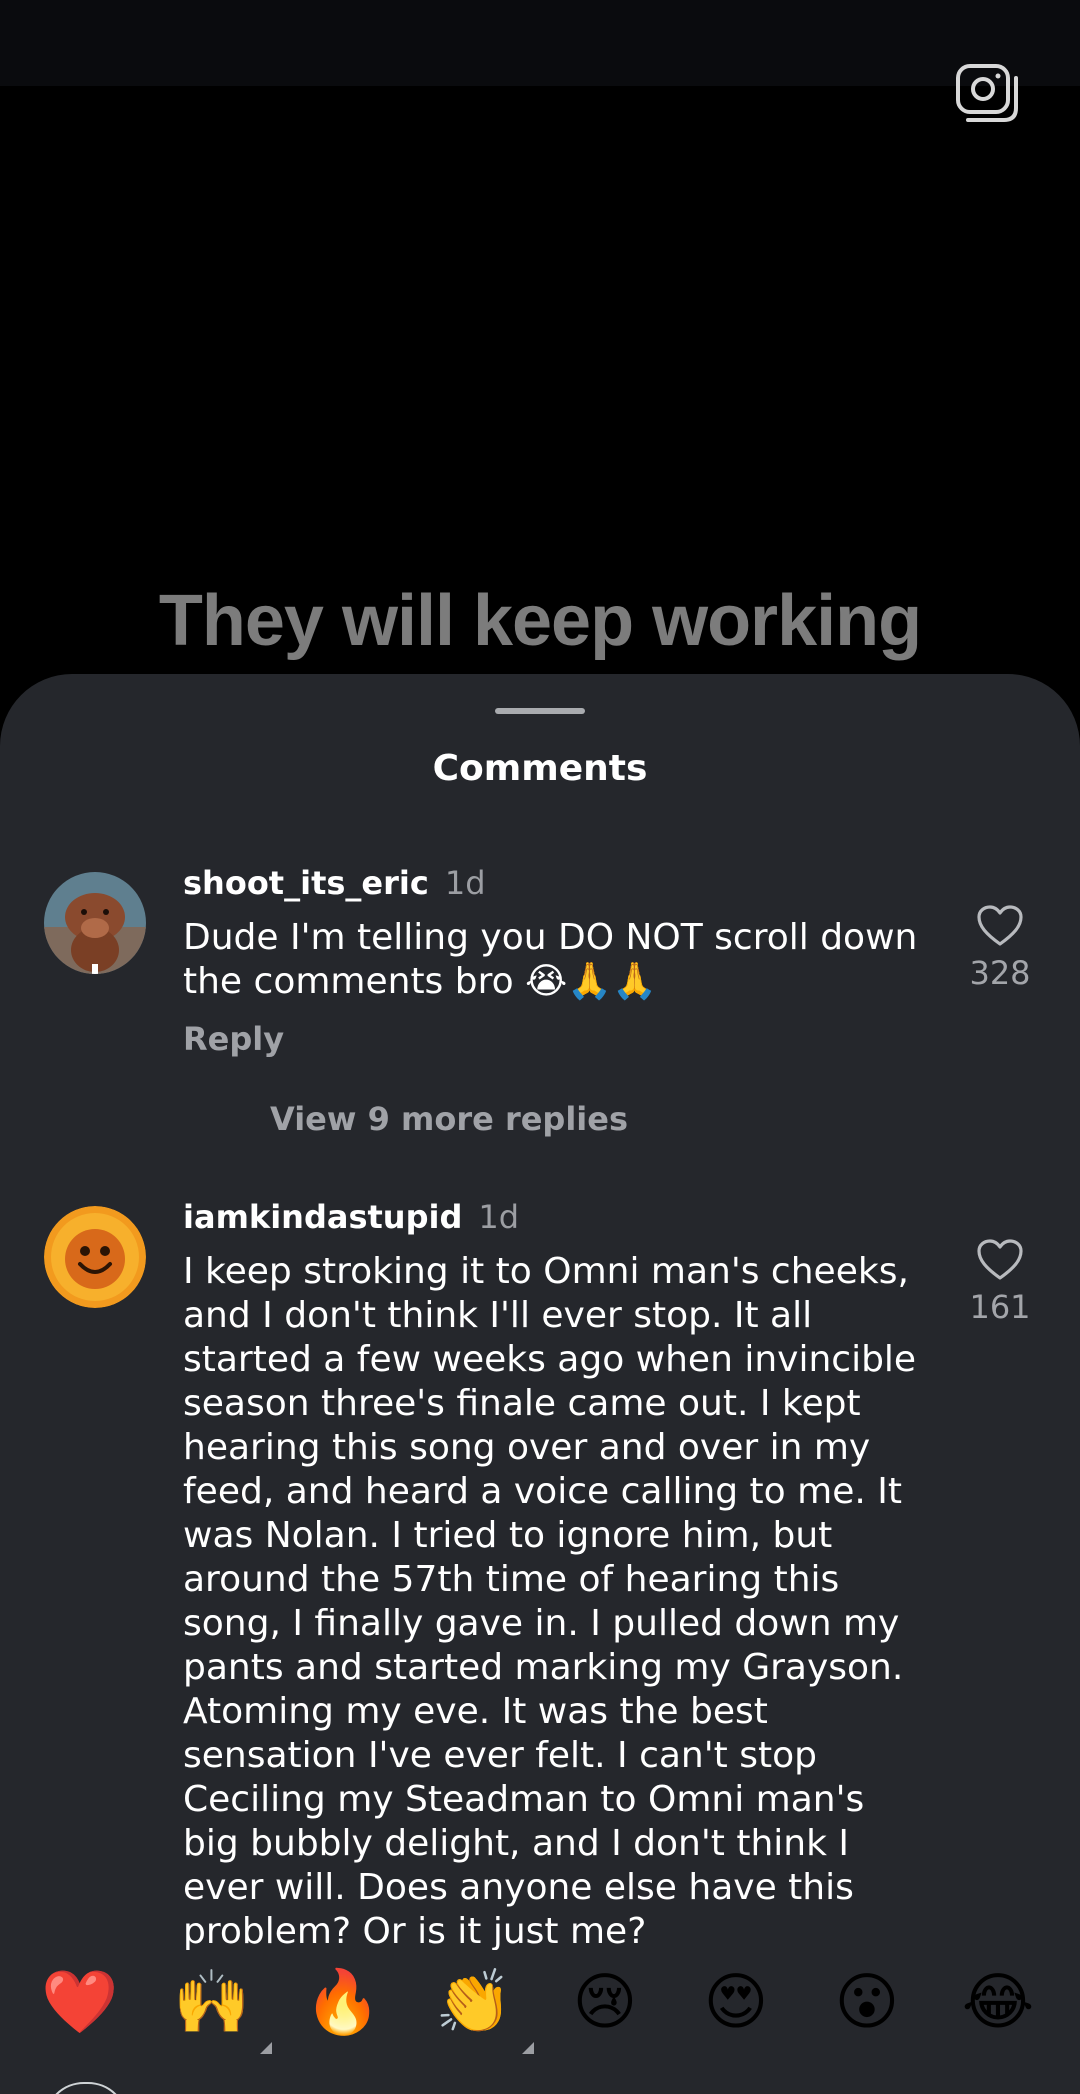 The height and width of the screenshot is (2094, 1080). What do you see at coordinates (988, 94) in the screenshot?
I see `camera-icon` at bounding box center [988, 94].